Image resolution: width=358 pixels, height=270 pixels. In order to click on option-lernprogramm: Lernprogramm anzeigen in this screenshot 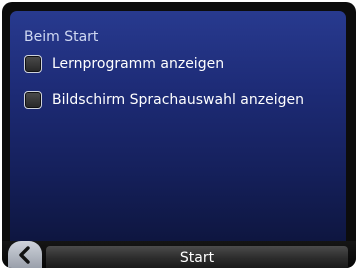, I will do `click(124, 64)`.